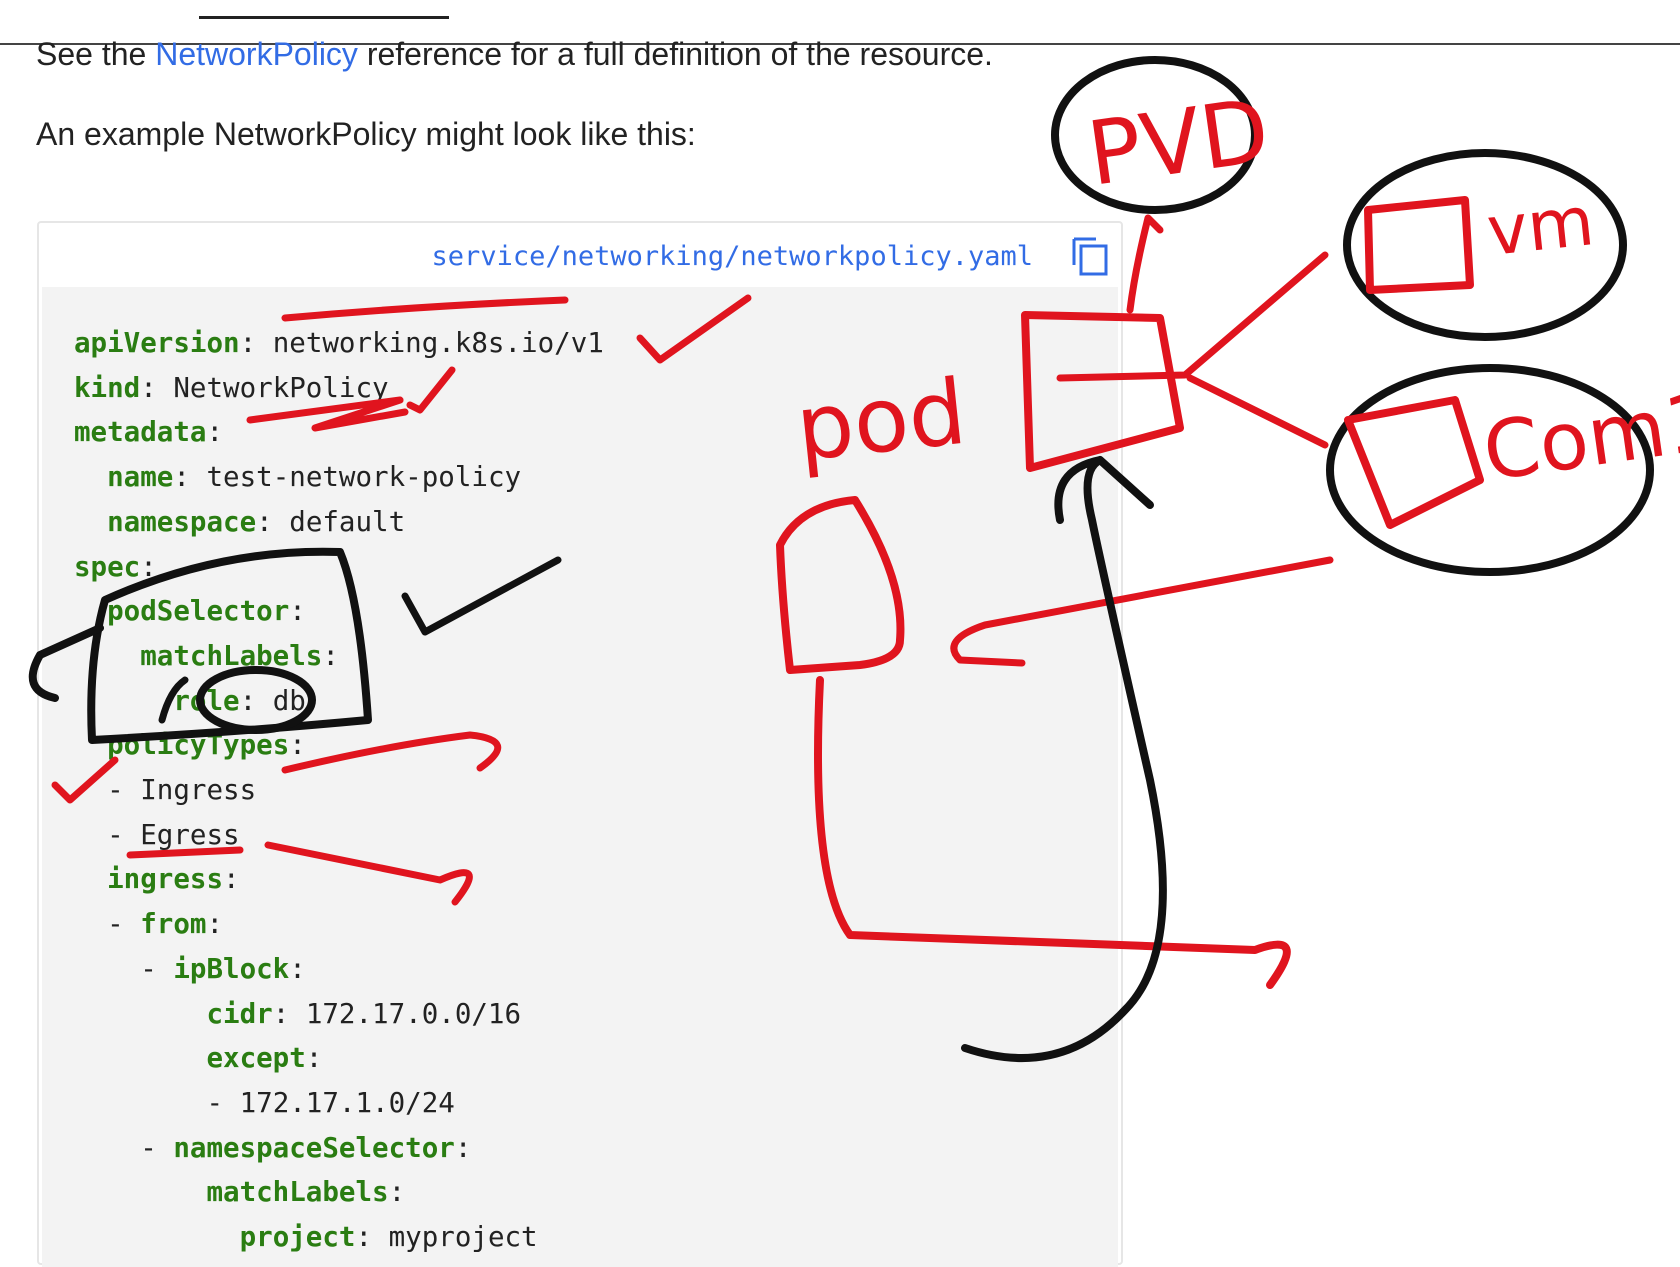 Image resolution: width=1680 pixels, height=1267 pixels. I want to click on yaml-value: db, so click(289, 700).